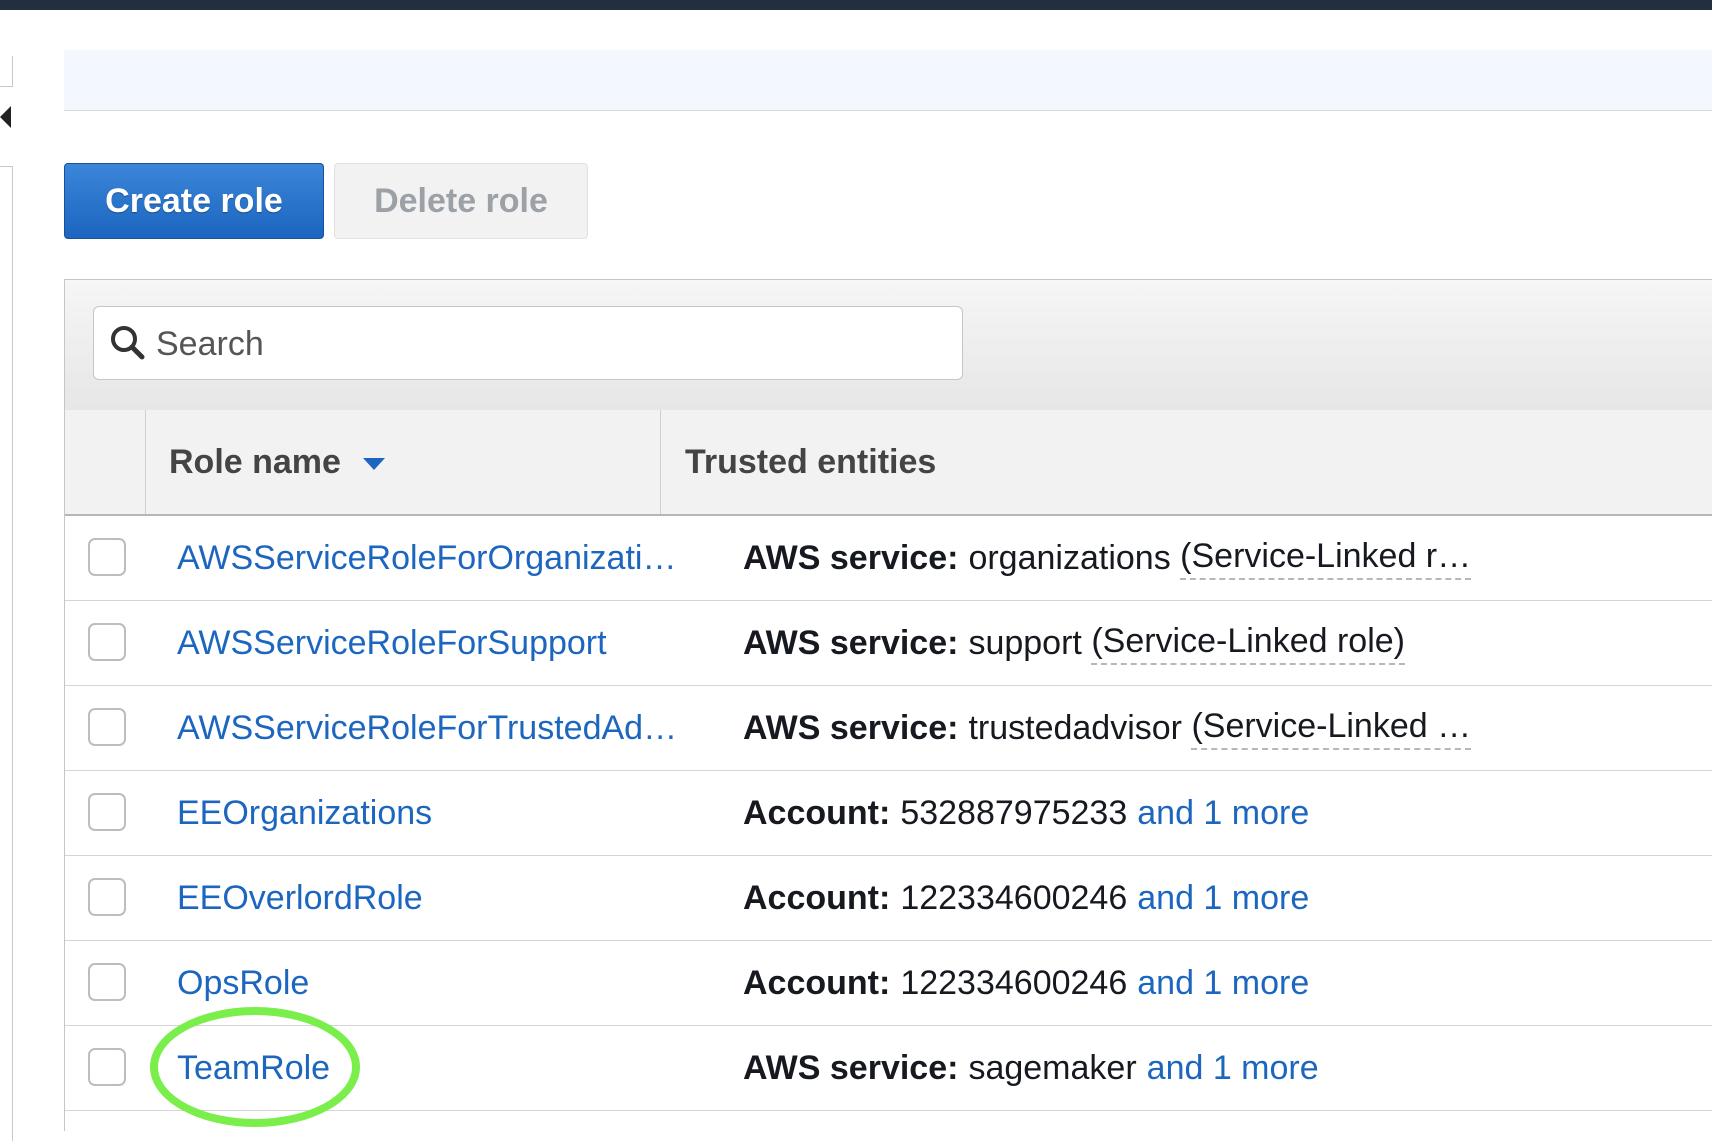 Image resolution: width=1712 pixels, height=1141 pixels. Describe the element at coordinates (551, 344) in the screenshot. I see `search-input` at that location.